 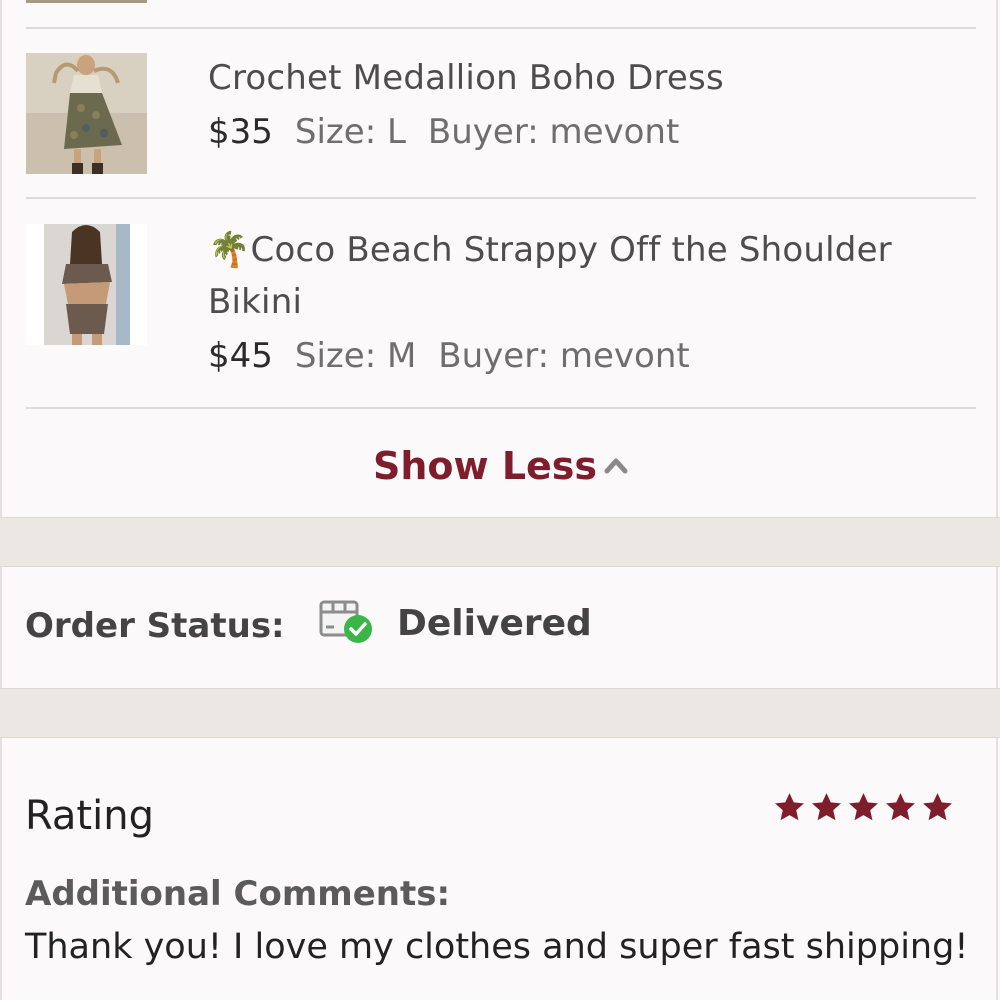 What do you see at coordinates (86, 1) in the screenshot?
I see `previous-item-thumbnail` at bounding box center [86, 1].